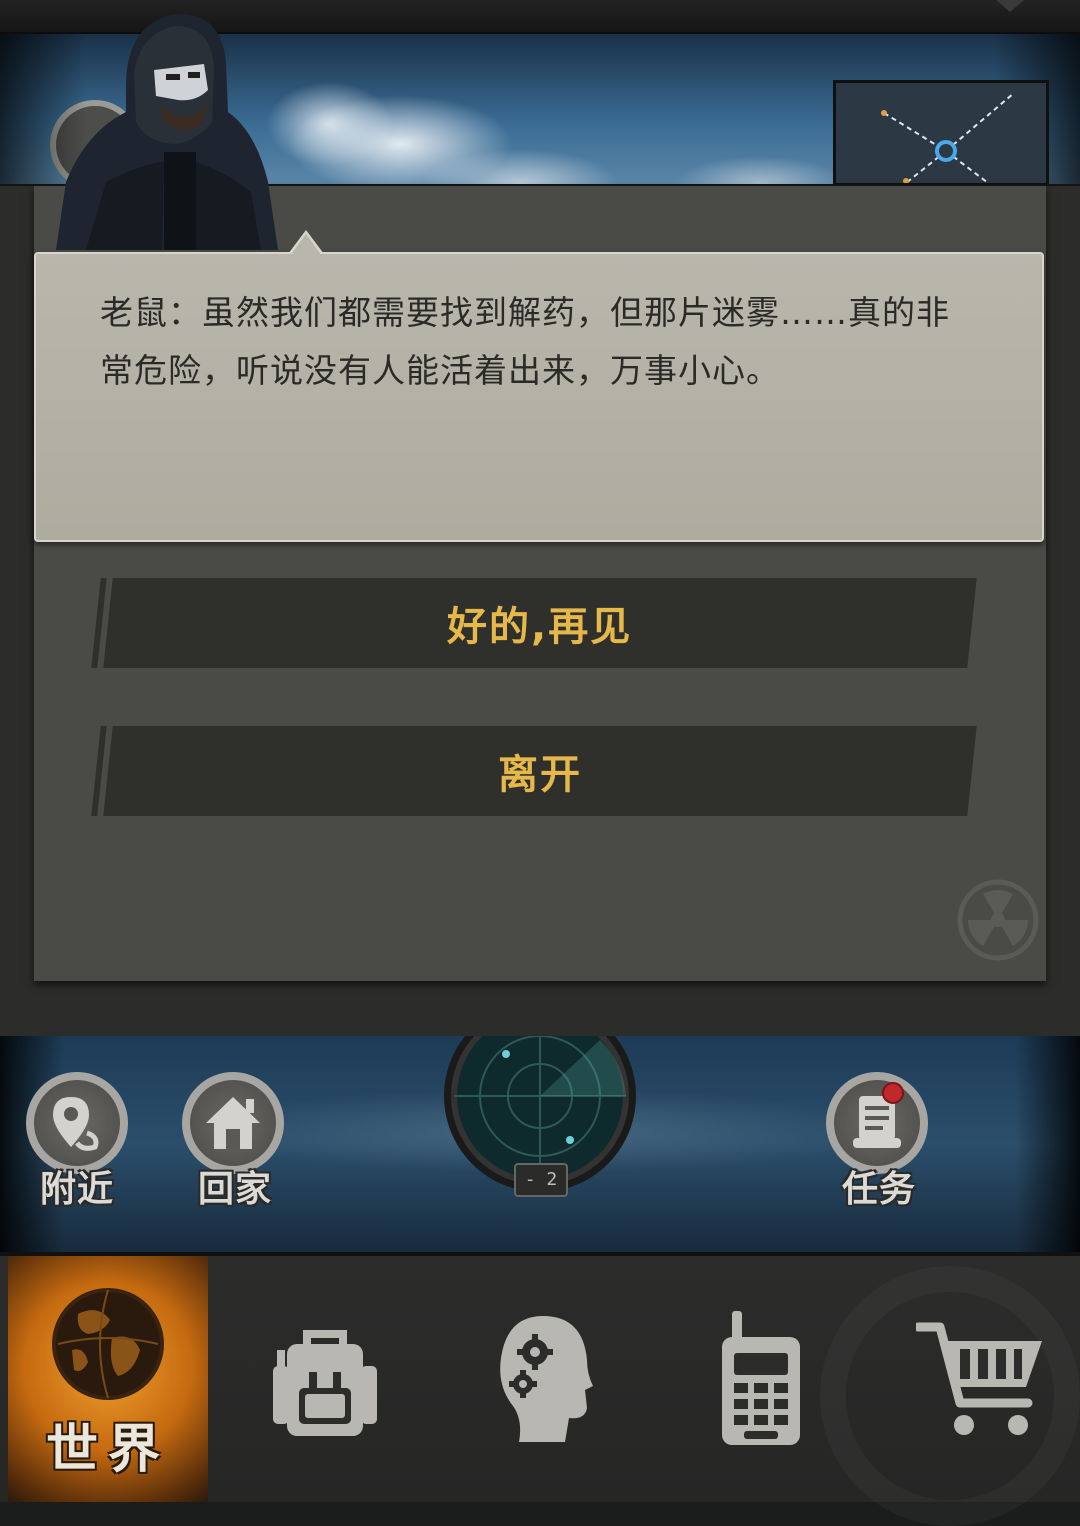  Describe the element at coordinates (167, 131) in the screenshot. I see `npc-portrait` at that location.